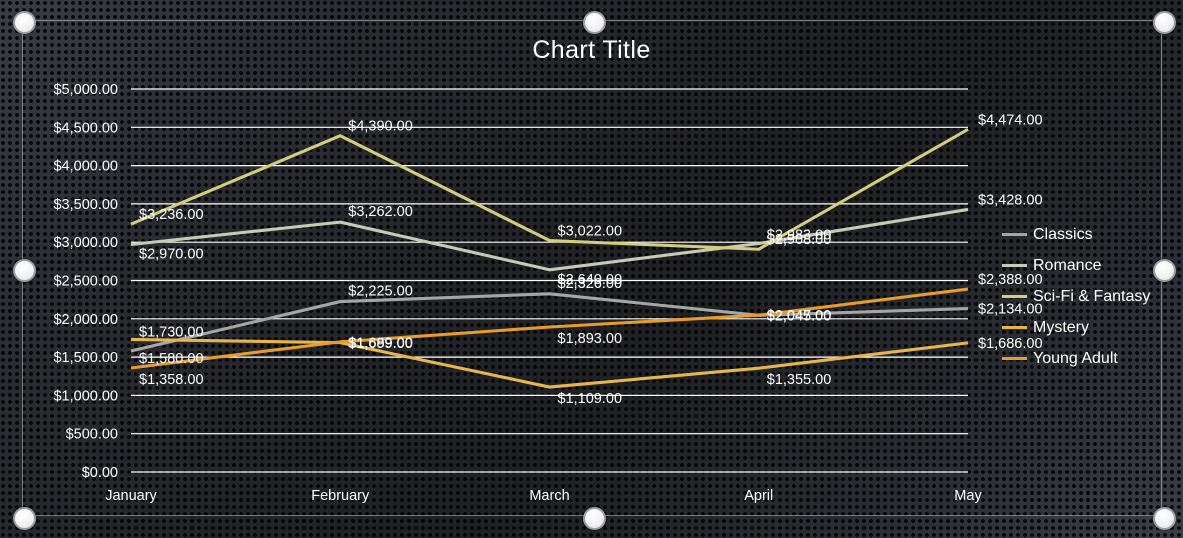 The height and width of the screenshot is (538, 1183). I want to click on data-label: $1,355.00, so click(799, 380).